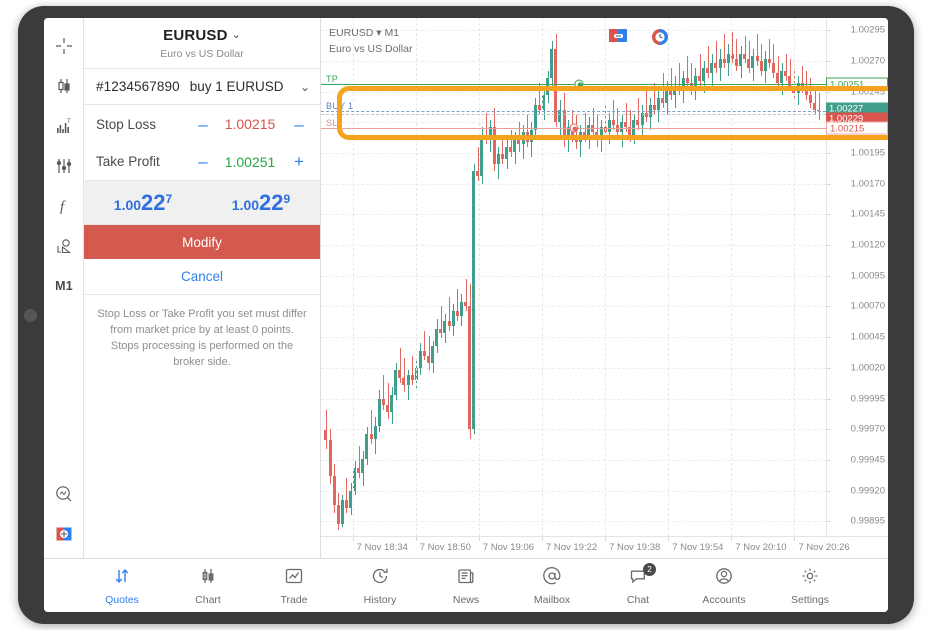 This screenshot has height=630, width=932. I want to click on time-tick-label: 7 Nov 20:26, so click(824, 547).